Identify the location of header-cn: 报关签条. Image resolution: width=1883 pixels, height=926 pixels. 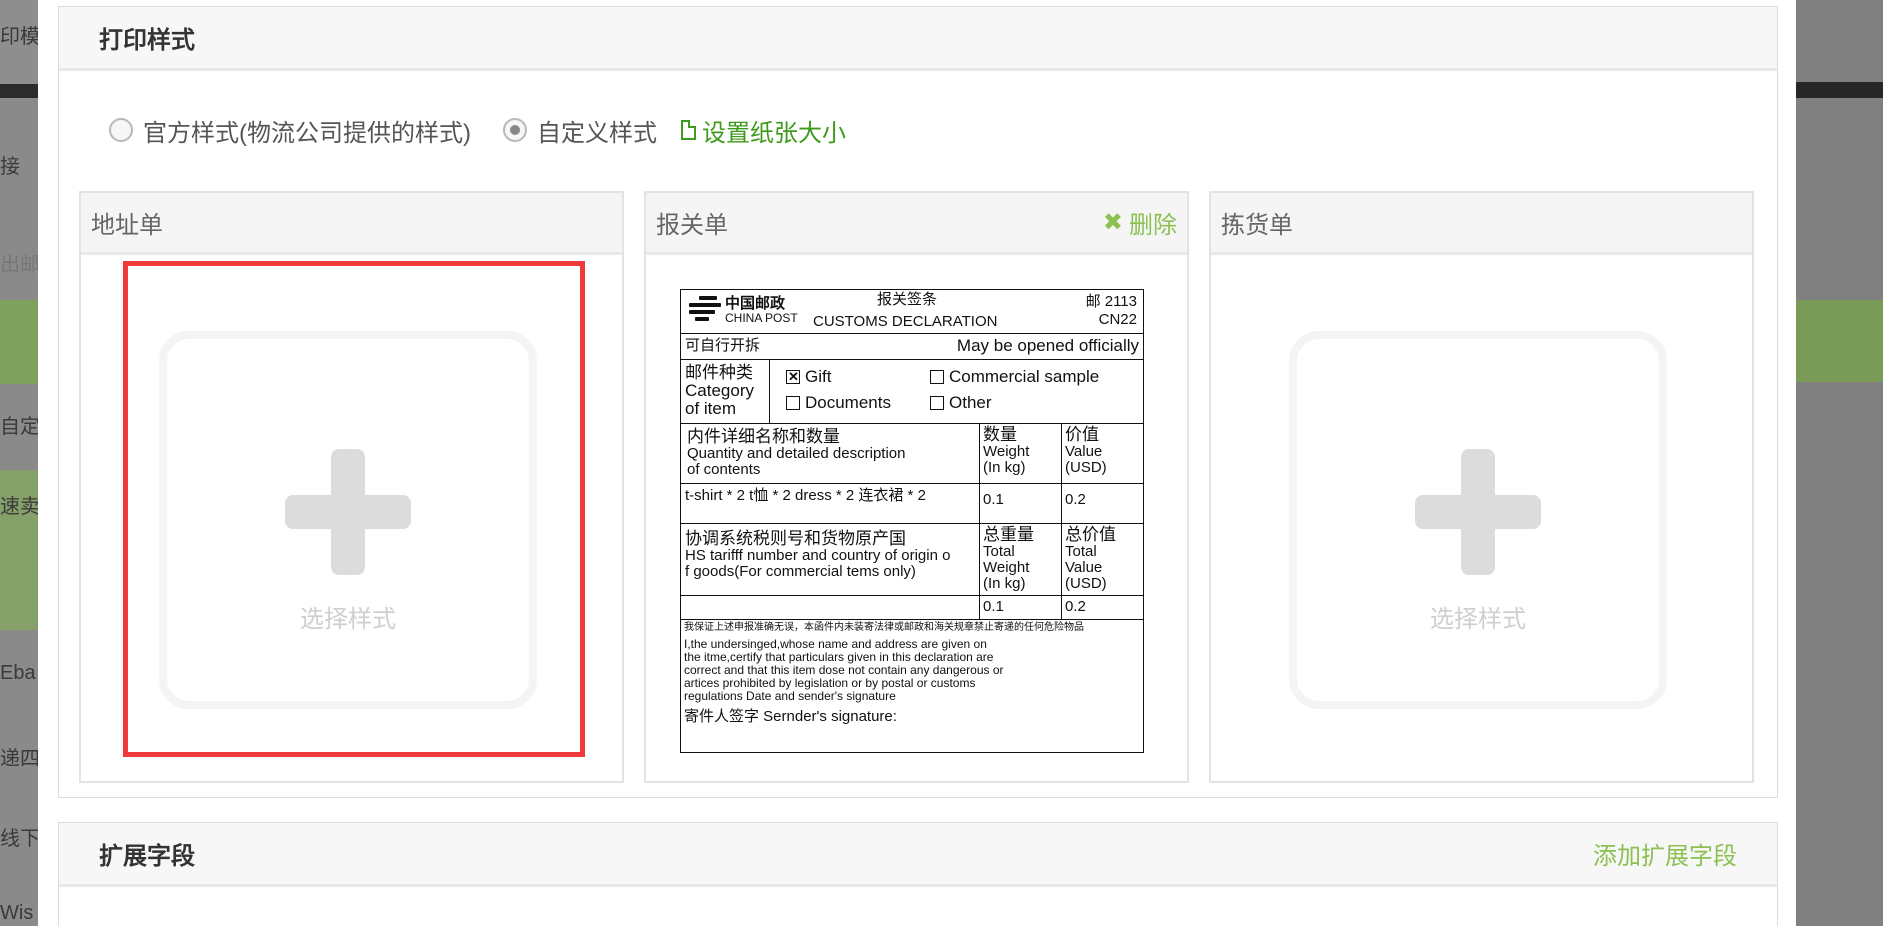
(907, 299).